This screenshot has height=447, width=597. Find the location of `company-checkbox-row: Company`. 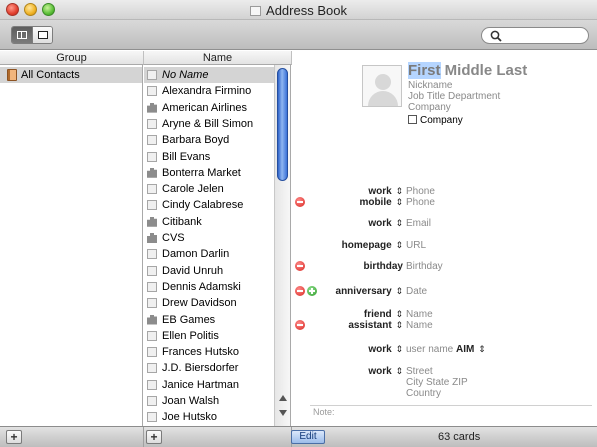

company-checkbox-row: Company is located at coordinates (435, 120).